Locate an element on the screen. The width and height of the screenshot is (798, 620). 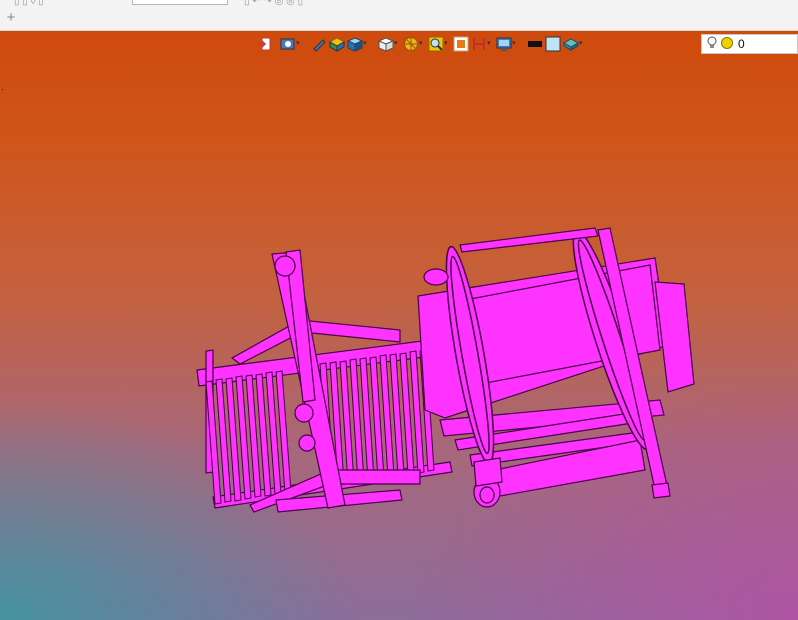
section-button: ▾ is located at coordinates (414, 44).